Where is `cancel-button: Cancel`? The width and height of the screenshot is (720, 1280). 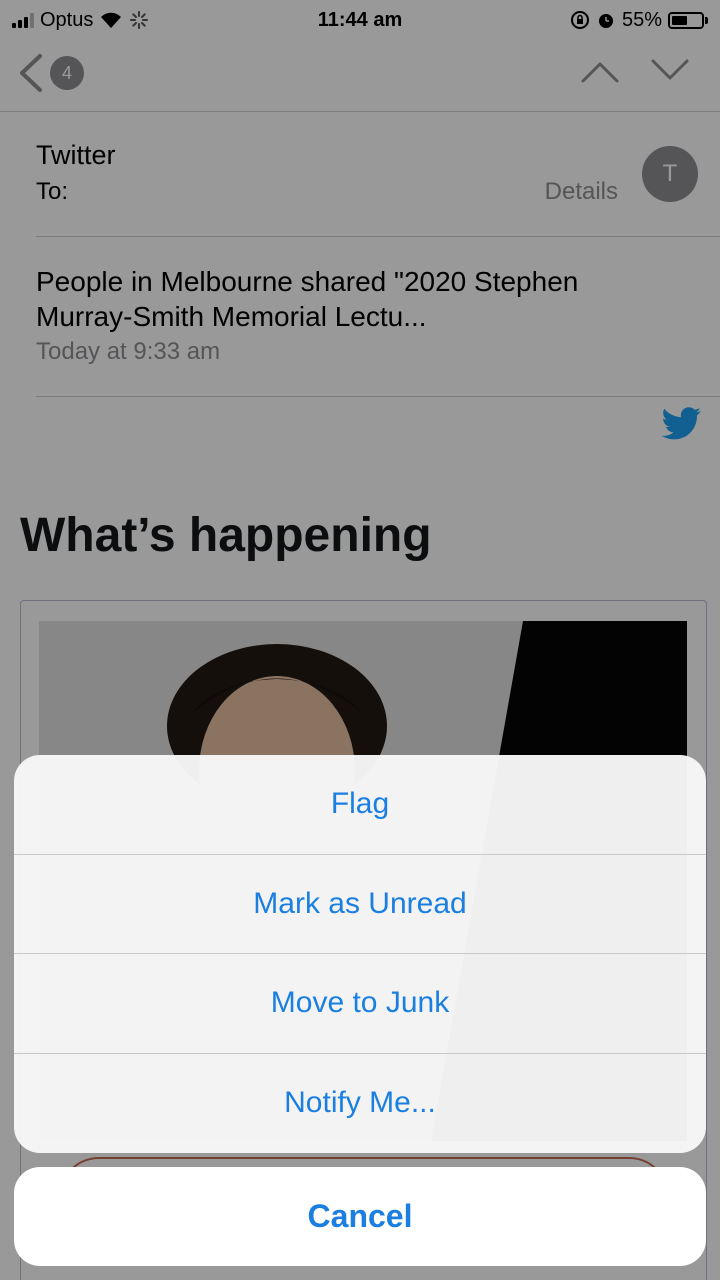 cancel-button: Cancel is located at coordinates (360, 1216).